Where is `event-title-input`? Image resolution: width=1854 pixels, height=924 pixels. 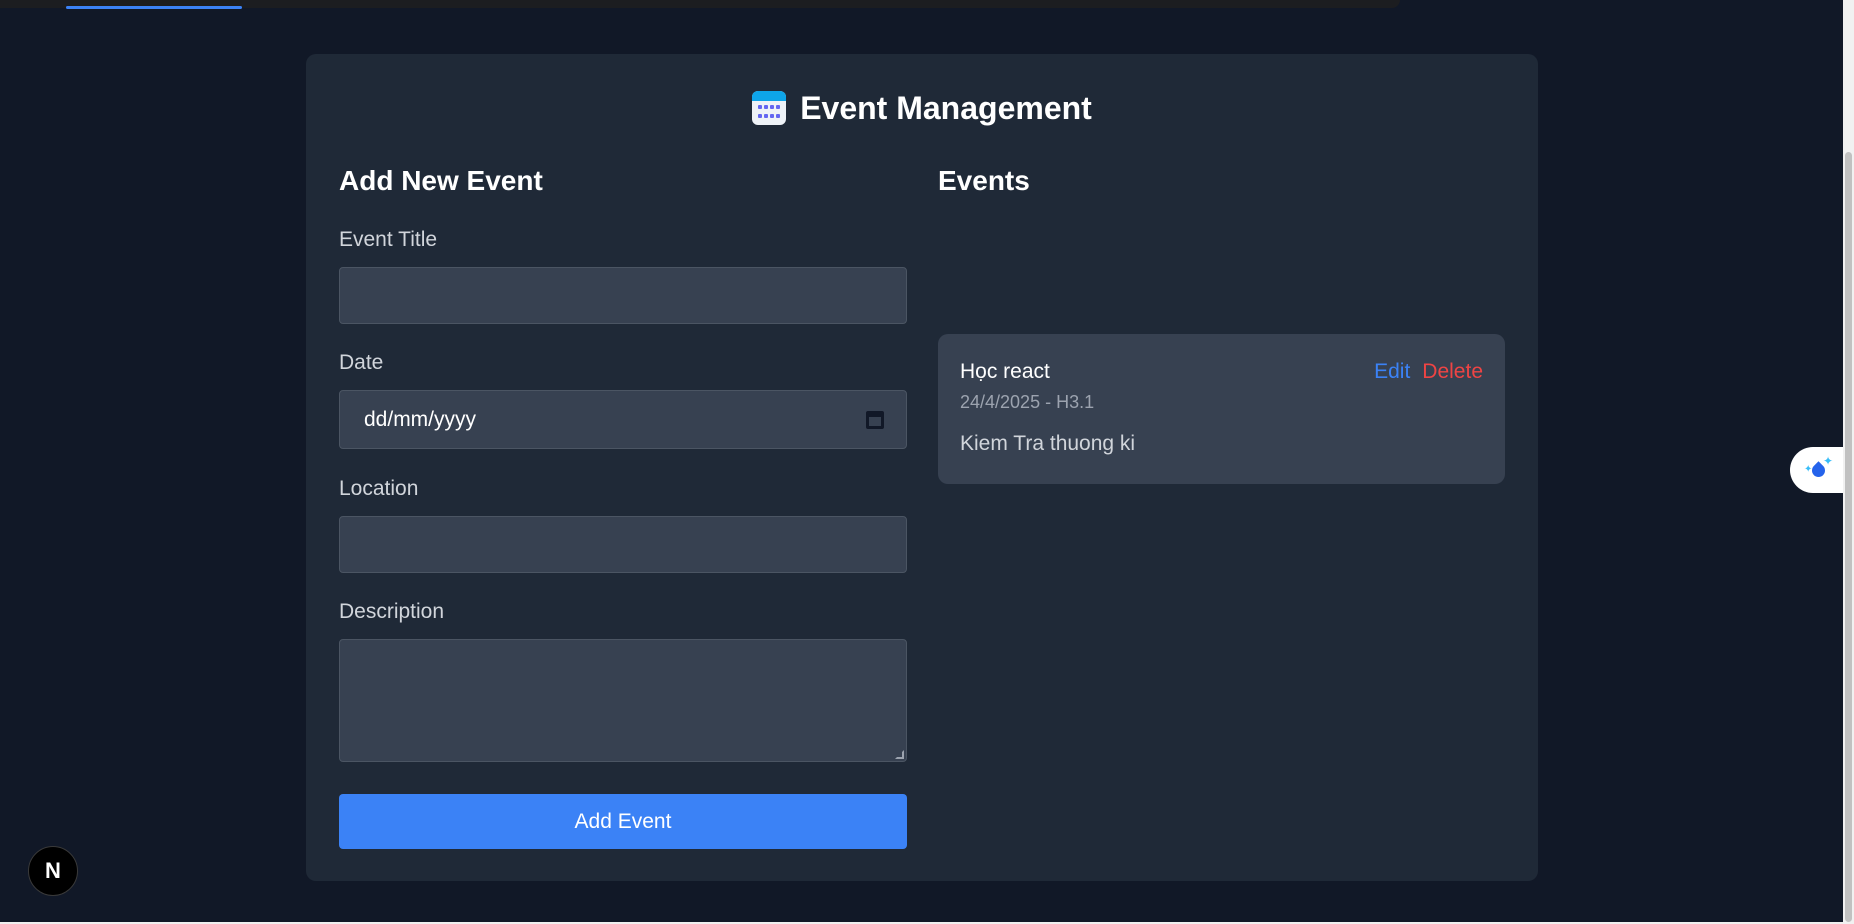
event-title-input is located at coordinates (623, 295).